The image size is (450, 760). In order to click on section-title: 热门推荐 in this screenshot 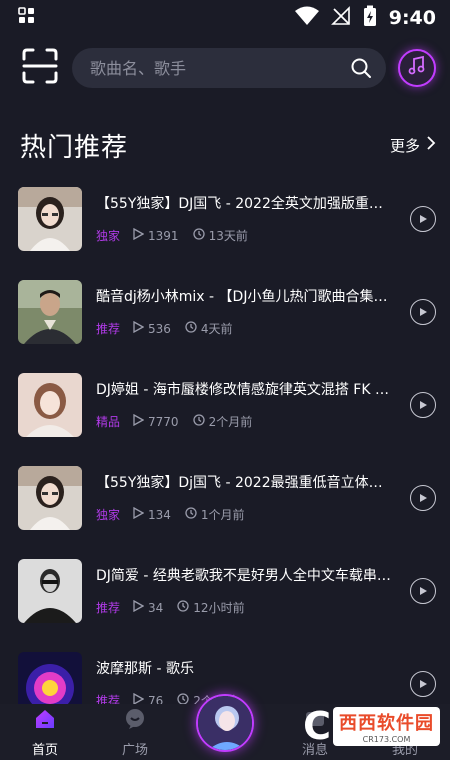, I will do `click(74, 147)`.